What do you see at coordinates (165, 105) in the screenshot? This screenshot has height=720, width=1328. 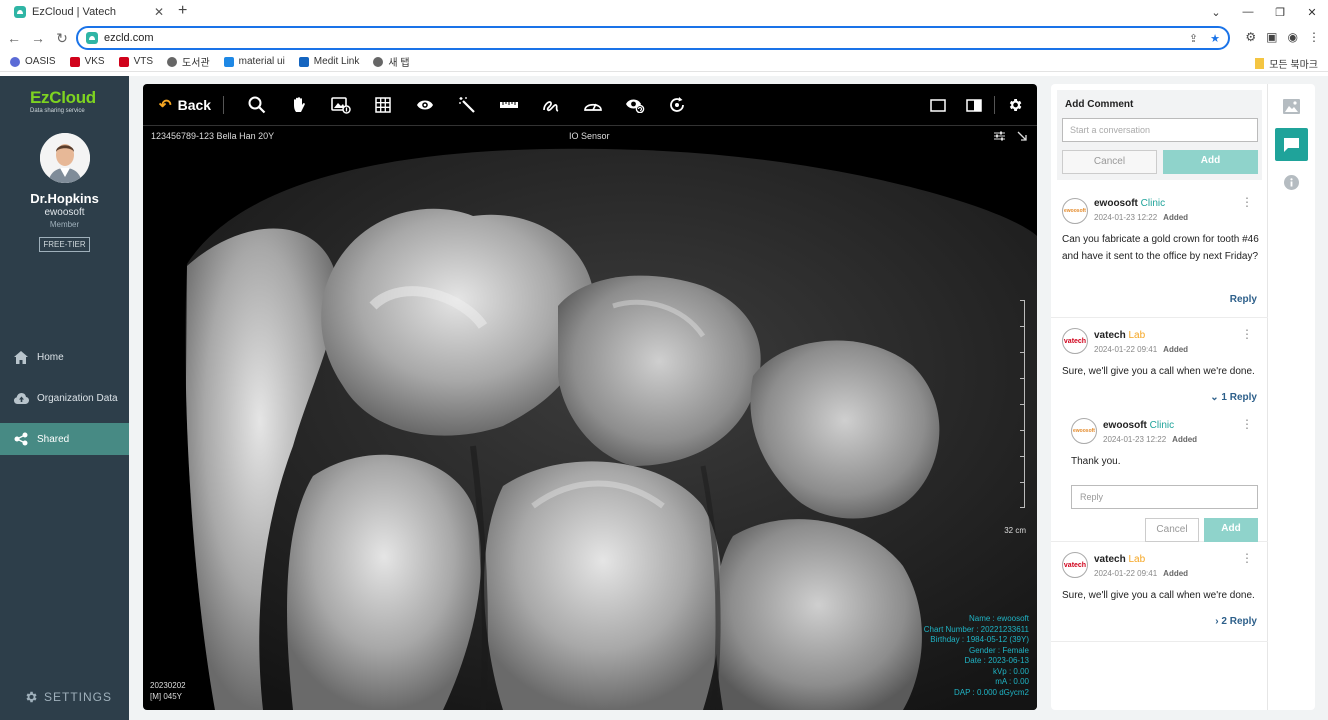 I see `undo-arrow-icon: ↶` at bounding box center [165, 105].